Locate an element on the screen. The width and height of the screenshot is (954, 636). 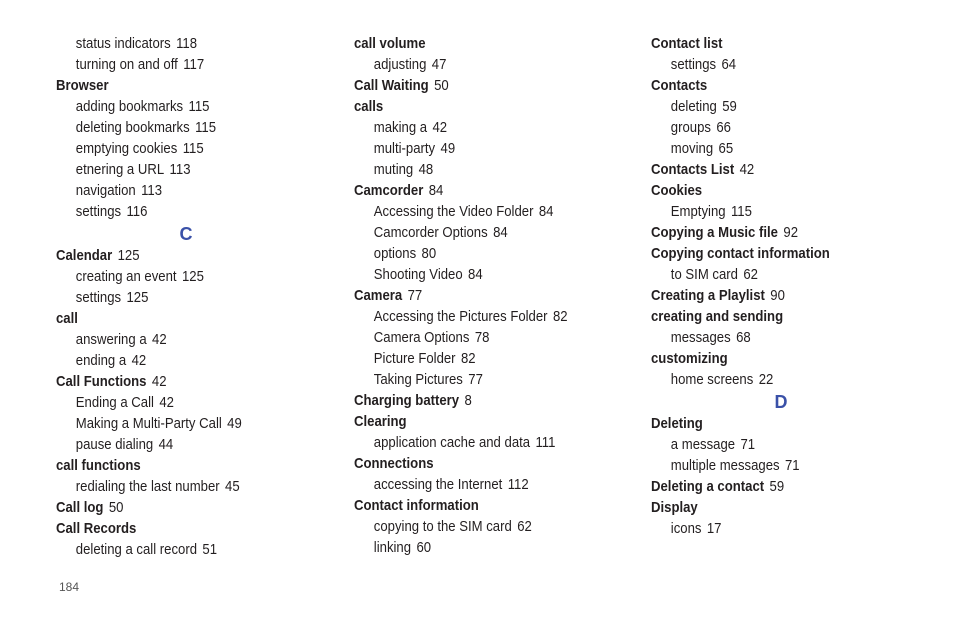
entry-term: Copying a Music file is located at coordinates (714, 233).